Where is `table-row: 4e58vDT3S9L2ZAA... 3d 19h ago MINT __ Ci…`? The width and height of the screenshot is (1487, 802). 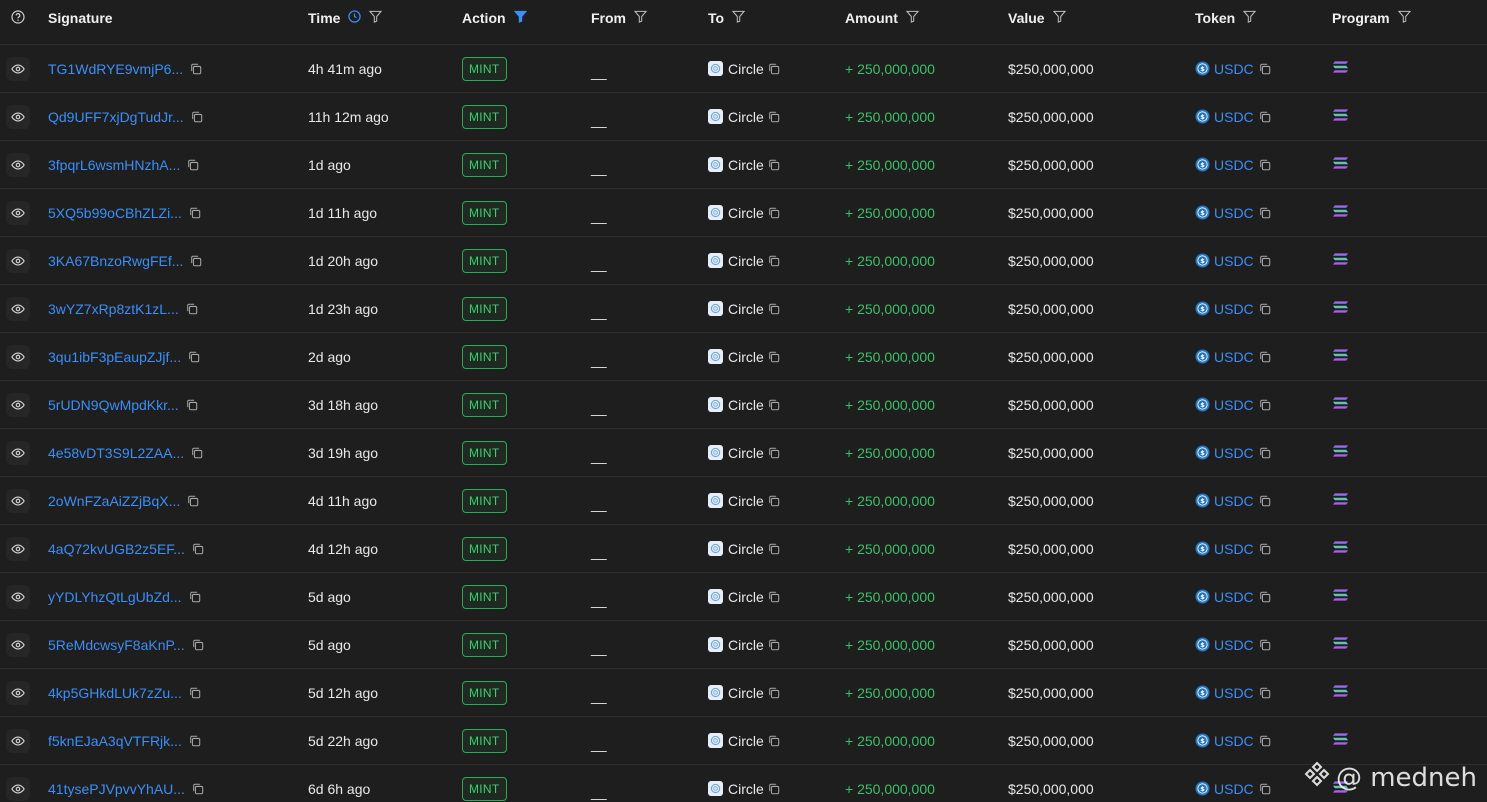
table-row: 4e58vDT3S9L2ZAA... 3d 19h ago MINT __ Ci… is located at coordinates (743, 453).